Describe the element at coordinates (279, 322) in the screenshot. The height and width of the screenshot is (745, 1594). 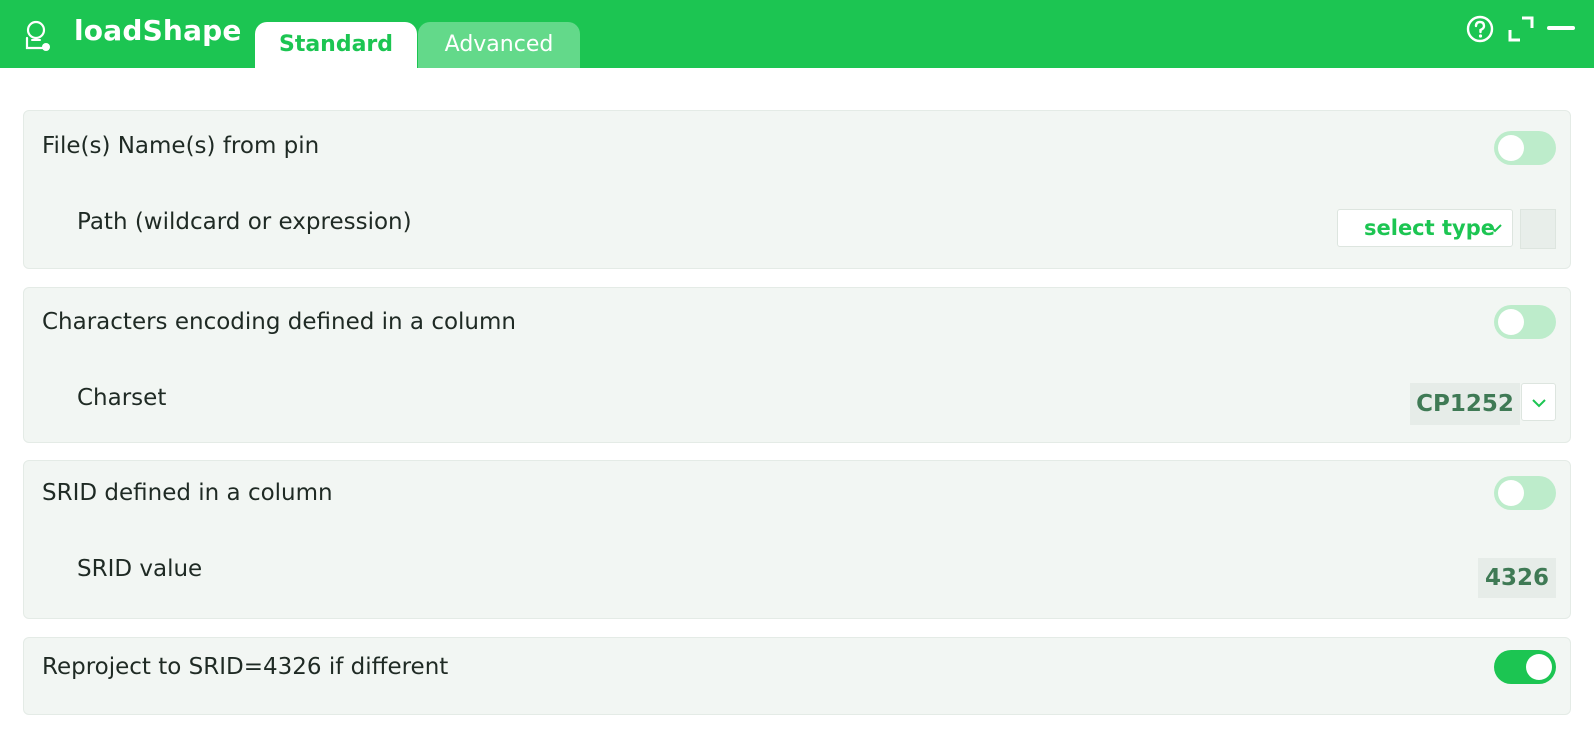
I see `encoding-label: Characters encoding defined in a column` at that location.